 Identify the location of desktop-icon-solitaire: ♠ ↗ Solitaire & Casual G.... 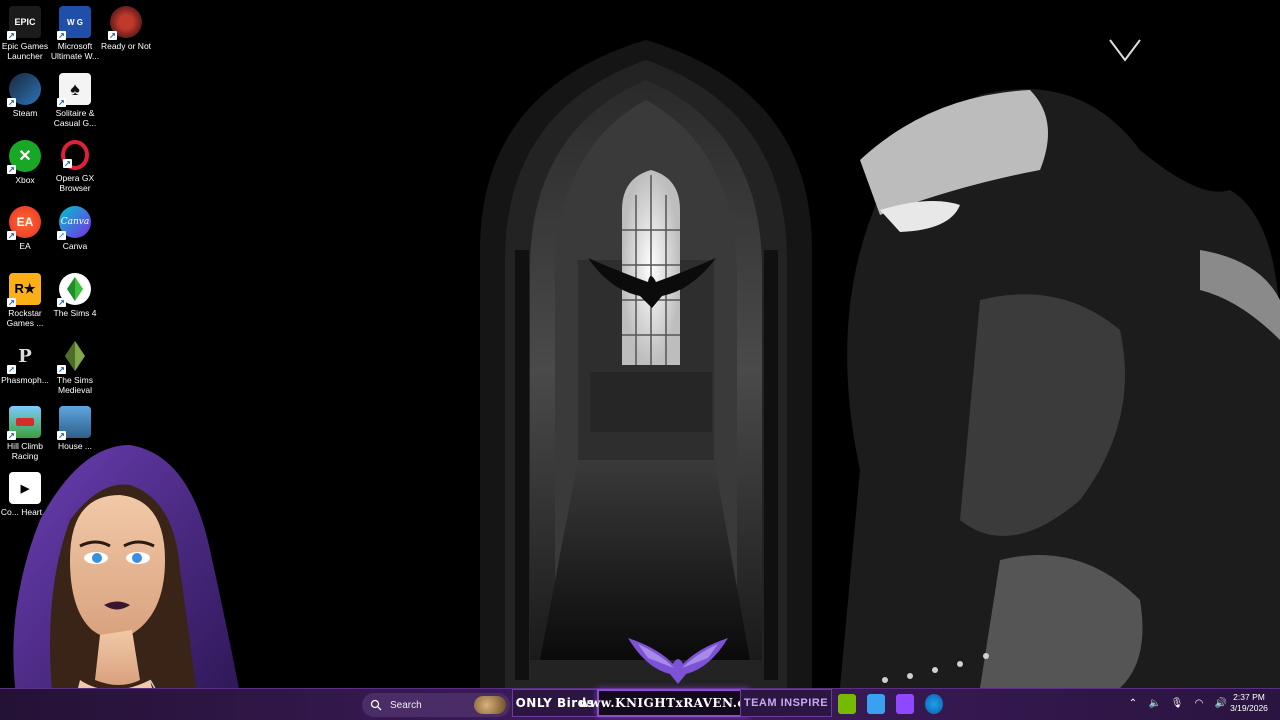
(75, 100).